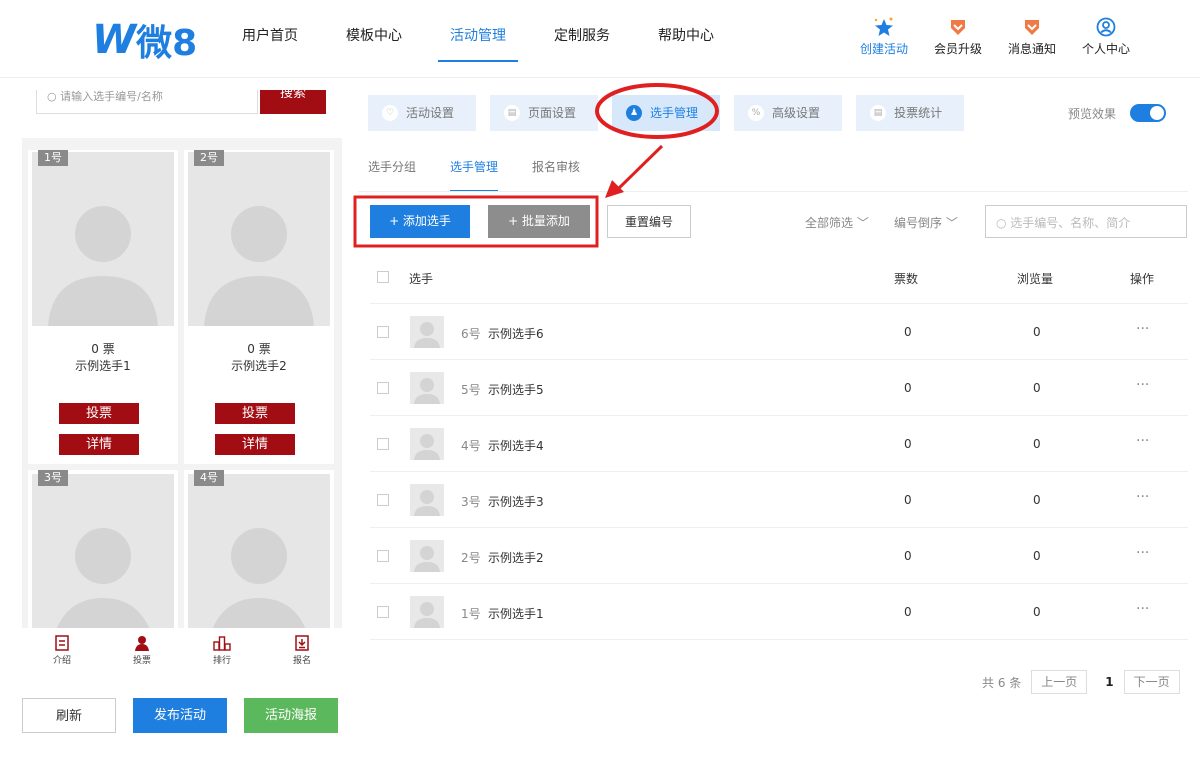  Describe the element at coordinates (180, 715) in the screenshot. I see `publish-activity-button: 发布活动` at that location.